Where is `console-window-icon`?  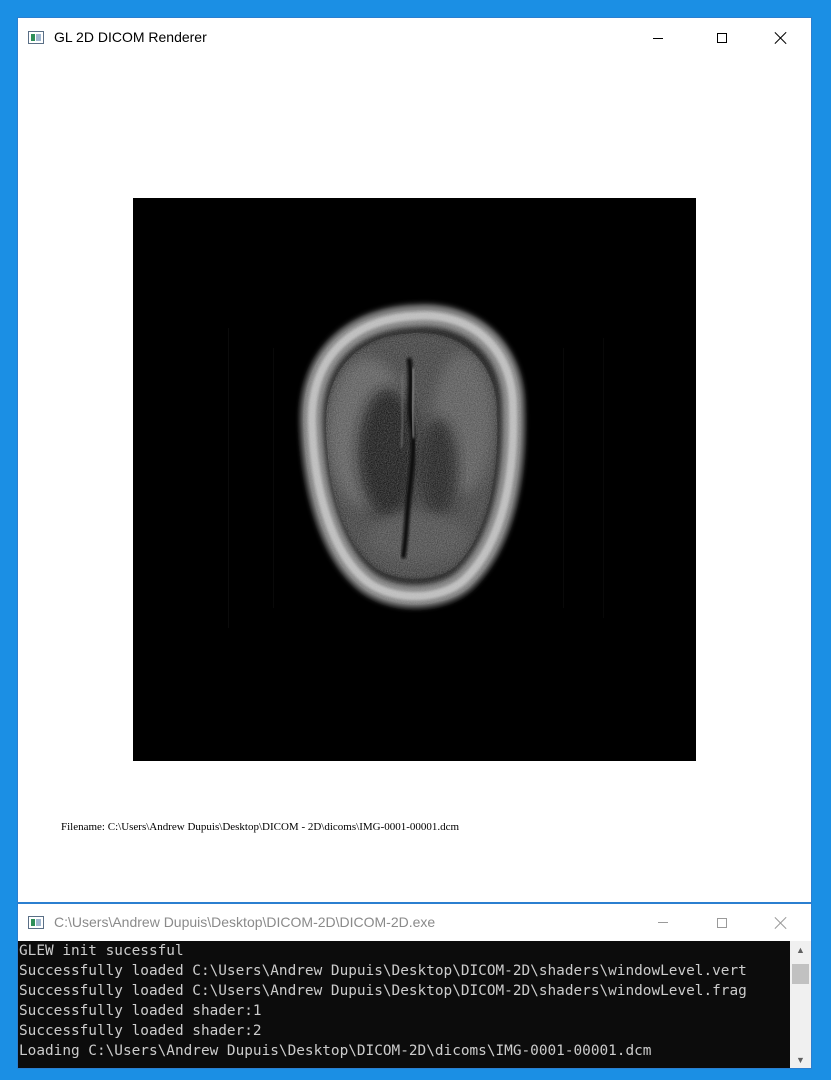
console-window-icon is located at coordinates (36, 922).